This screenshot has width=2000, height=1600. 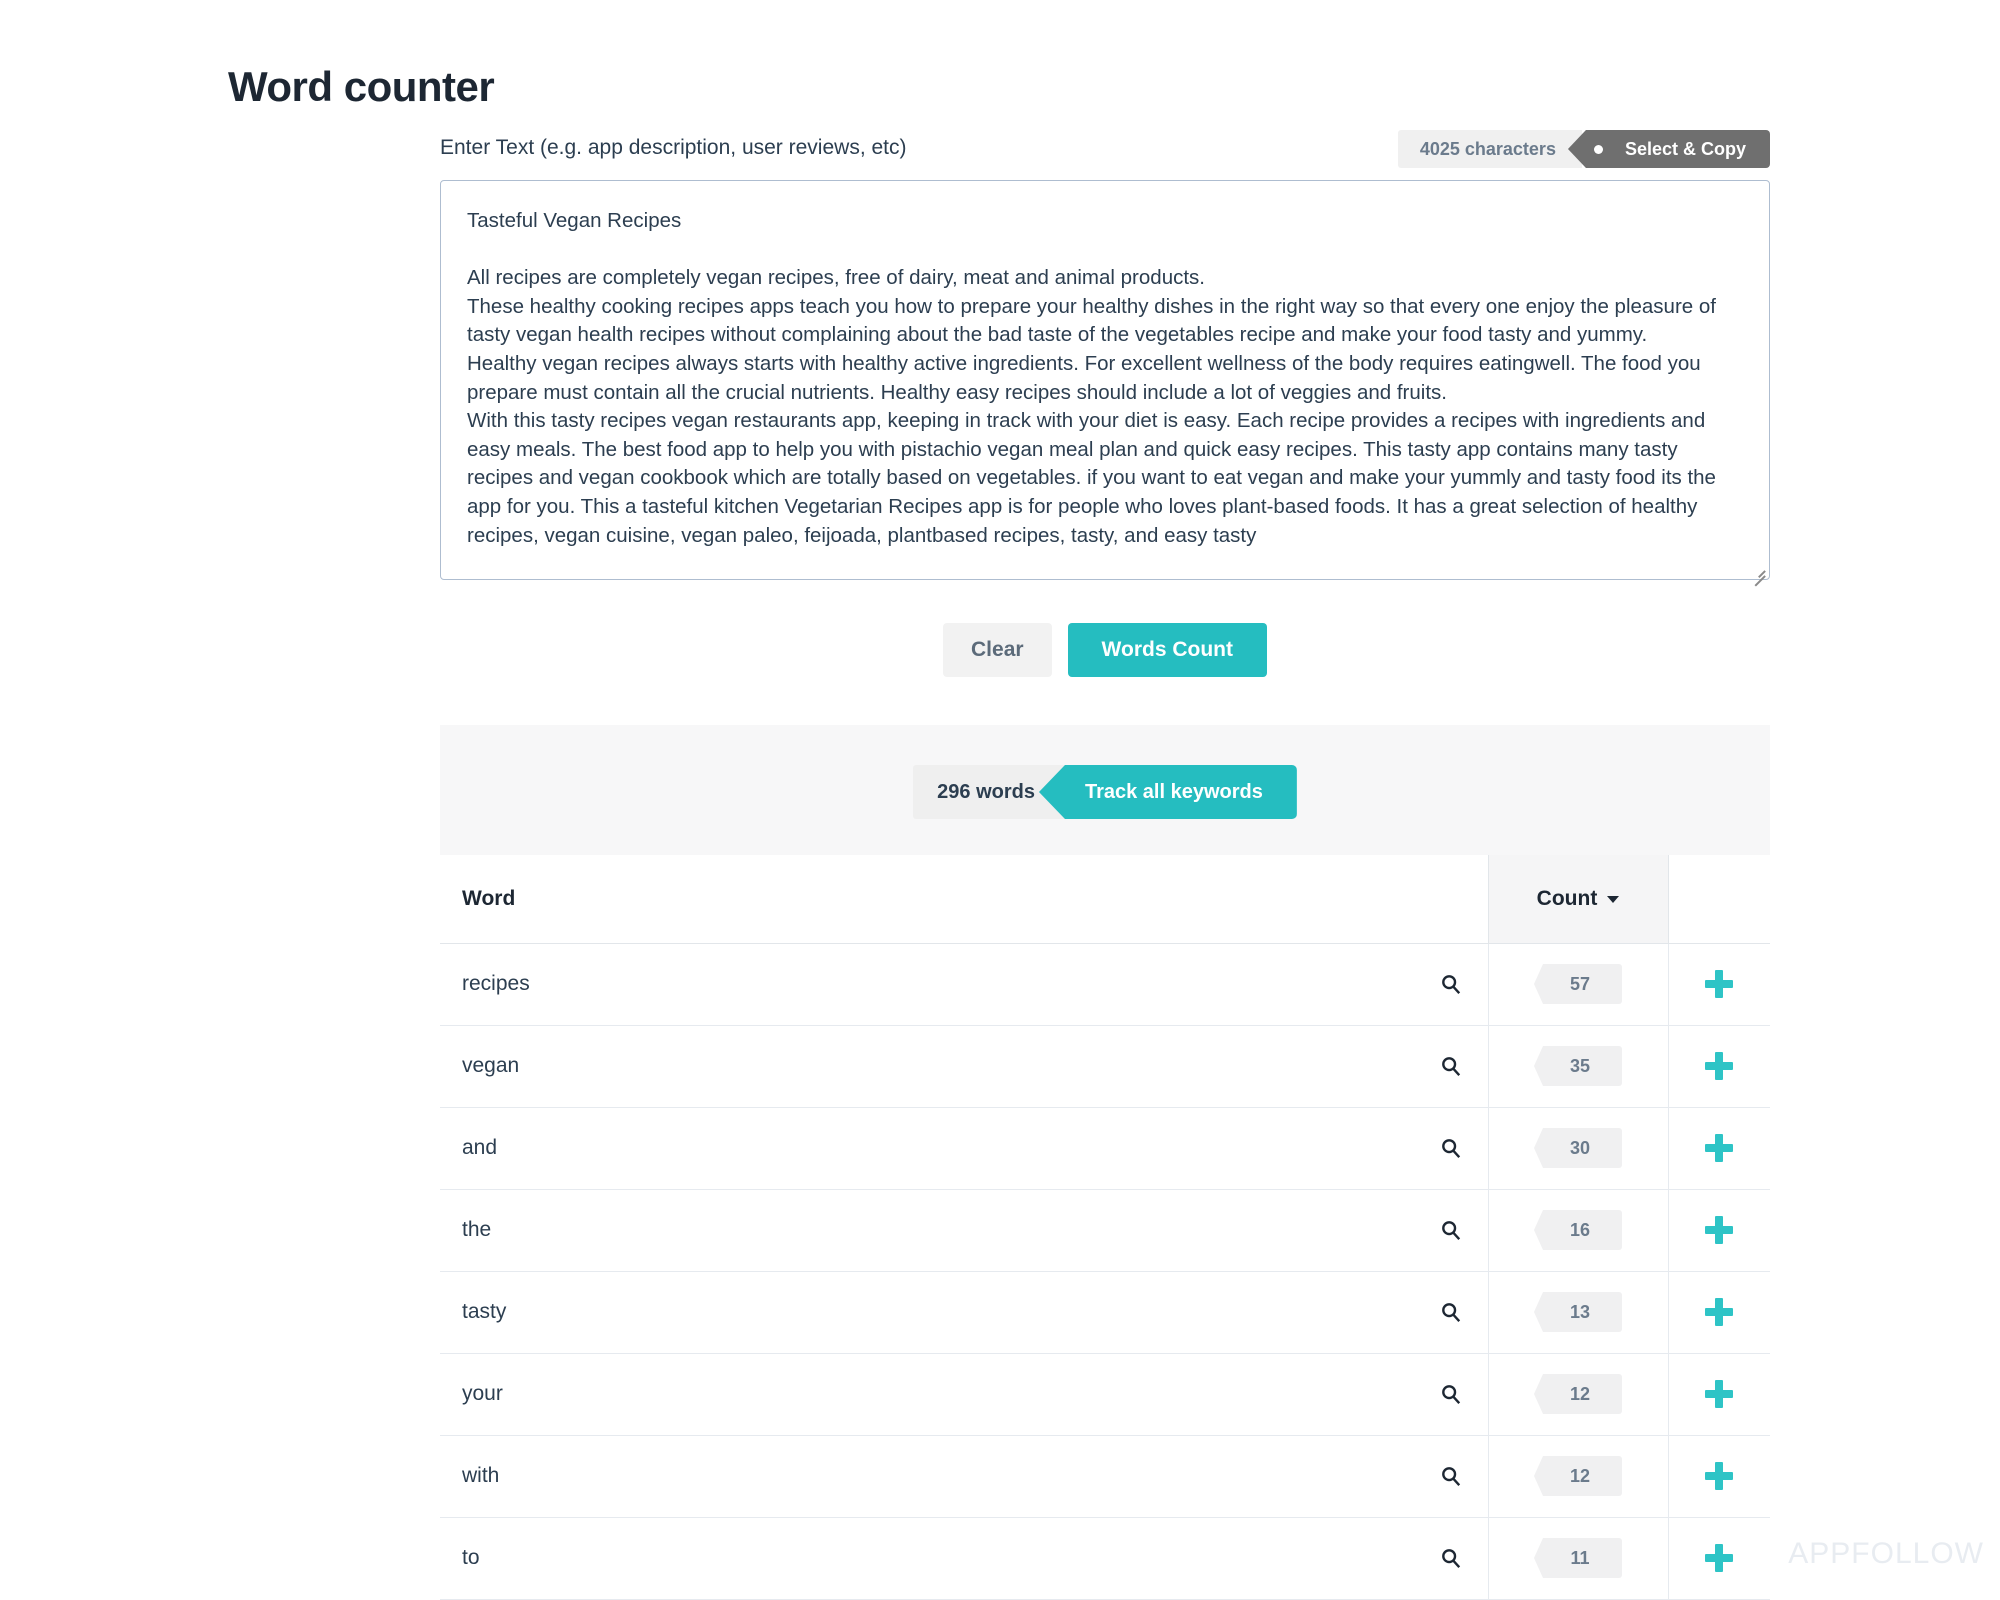 I want to click on count-cell: 35, so click(x=1578, y=1066).